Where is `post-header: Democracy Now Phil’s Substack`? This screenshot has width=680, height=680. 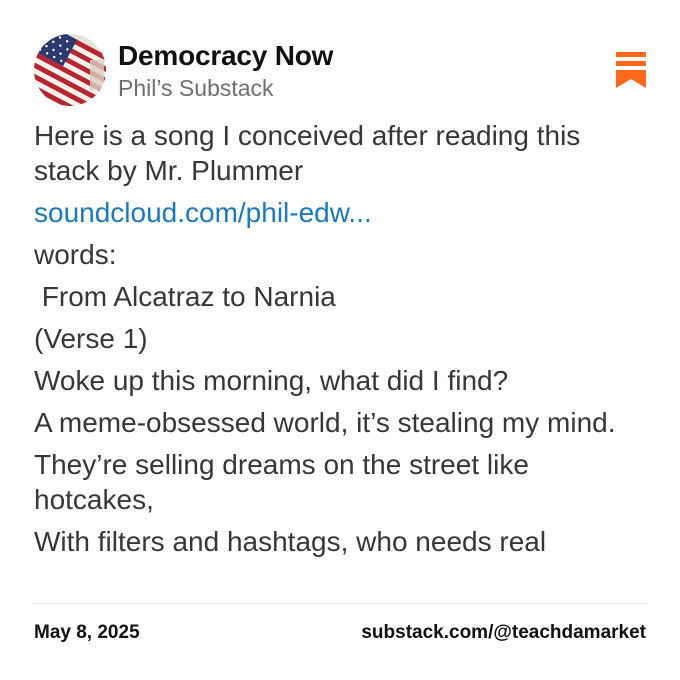
post-header: Democracy Now Phil’s Substack is located at coordinates (340, 70).